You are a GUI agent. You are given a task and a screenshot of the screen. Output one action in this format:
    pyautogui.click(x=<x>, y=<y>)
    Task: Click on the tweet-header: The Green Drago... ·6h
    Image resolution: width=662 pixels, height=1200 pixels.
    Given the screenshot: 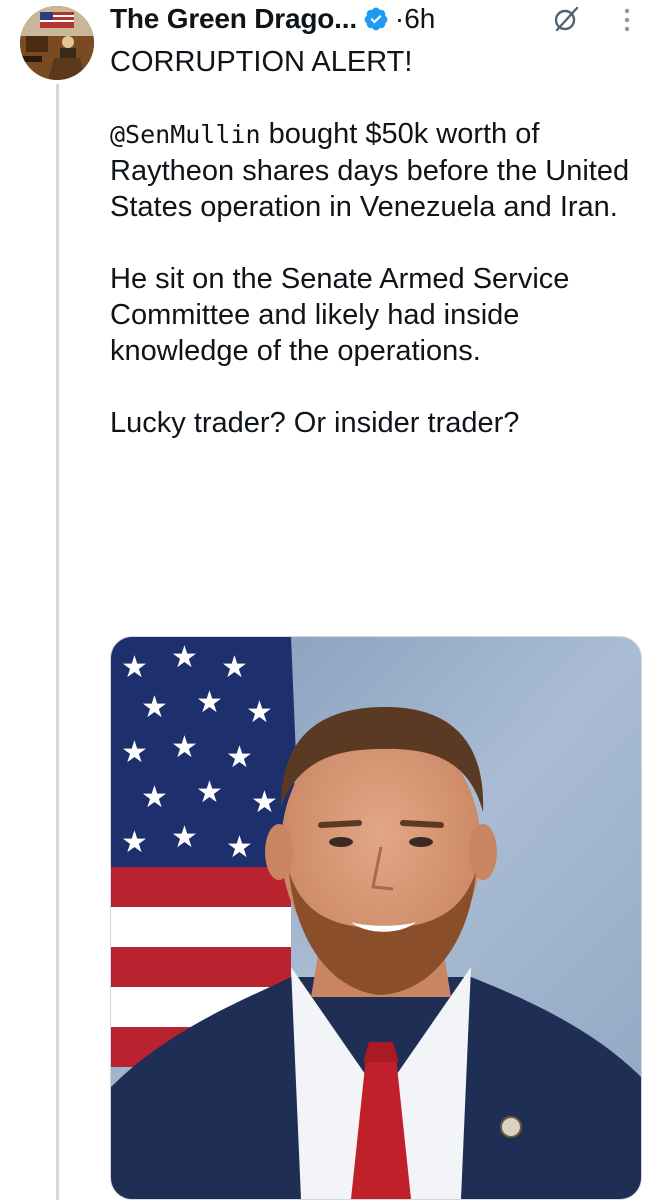 What is the action you would take?
    pyautogui.click(x=382, y=19)
    